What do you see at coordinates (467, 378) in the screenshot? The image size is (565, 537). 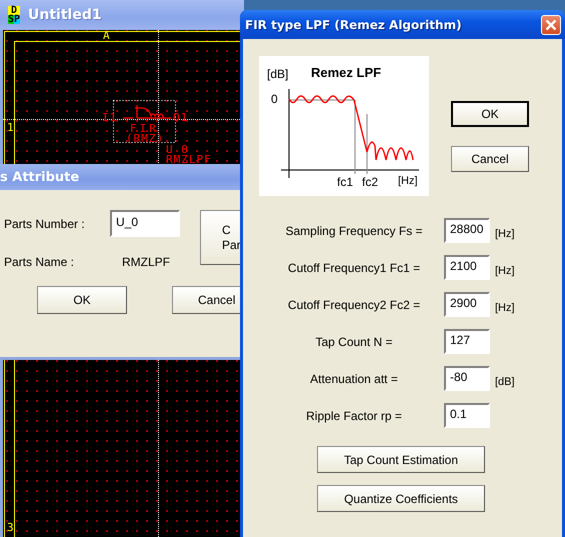 I see `parameter-field: -80` at bounding box center [467, 378].